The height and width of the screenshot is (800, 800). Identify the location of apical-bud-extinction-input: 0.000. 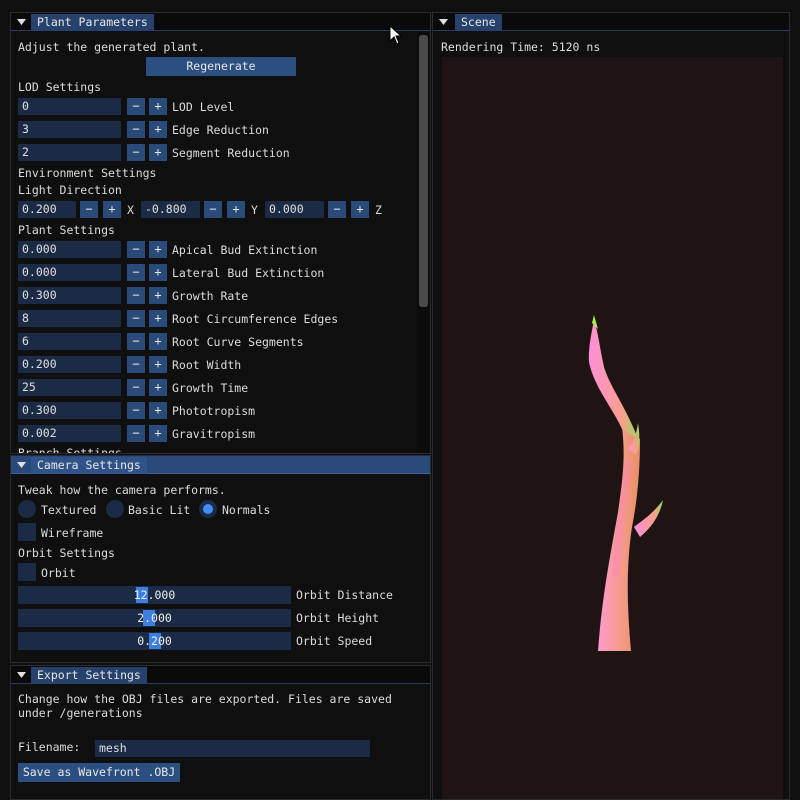
(69, 249).